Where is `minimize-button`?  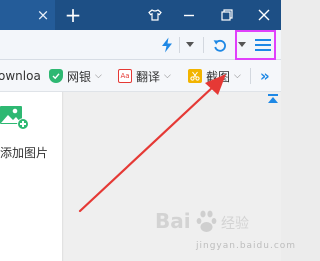 minimize-button is located at coordinates (189, 15).